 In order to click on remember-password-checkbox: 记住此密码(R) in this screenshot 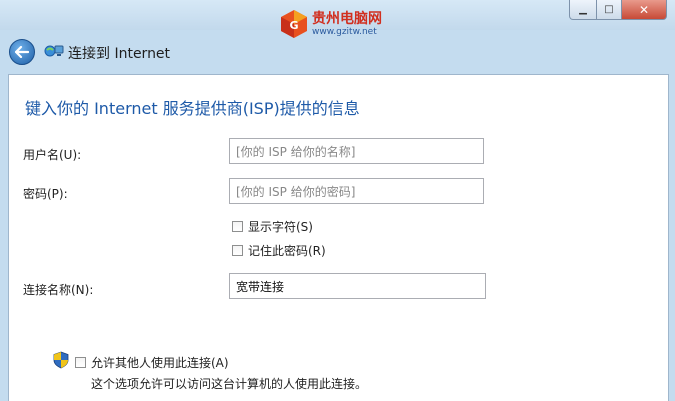, I will do `click(279, 250)`.